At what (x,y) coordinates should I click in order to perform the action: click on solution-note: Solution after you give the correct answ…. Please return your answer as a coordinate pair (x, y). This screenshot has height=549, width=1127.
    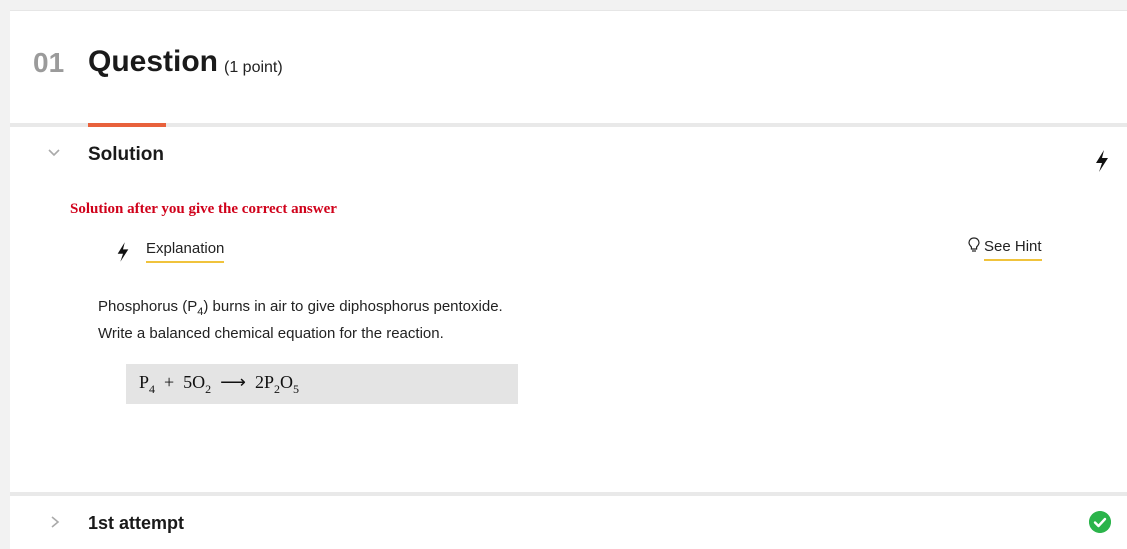
    Looking at the image, I should click on (203, 209).